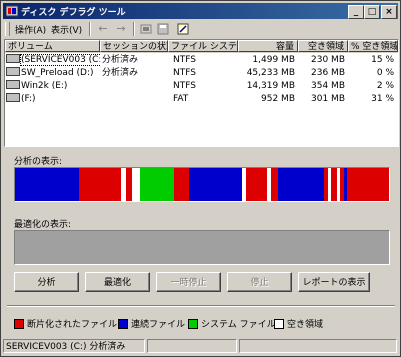  I want to click on file-system: FAT, so click(181, 99).